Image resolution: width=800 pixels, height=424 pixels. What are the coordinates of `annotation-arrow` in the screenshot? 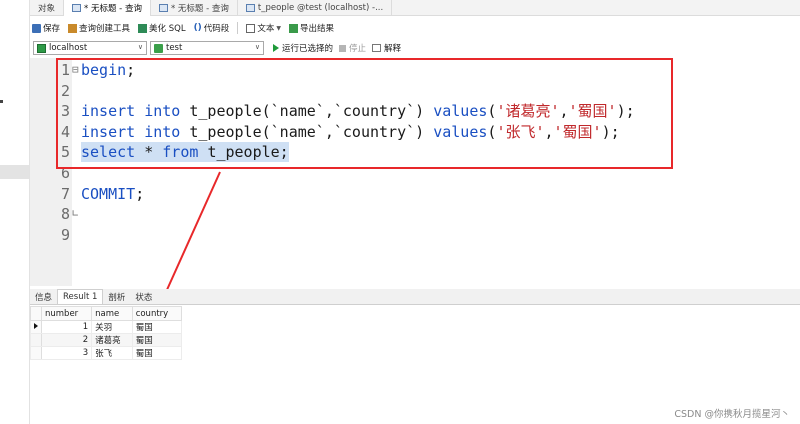 It's located at (191, 235).